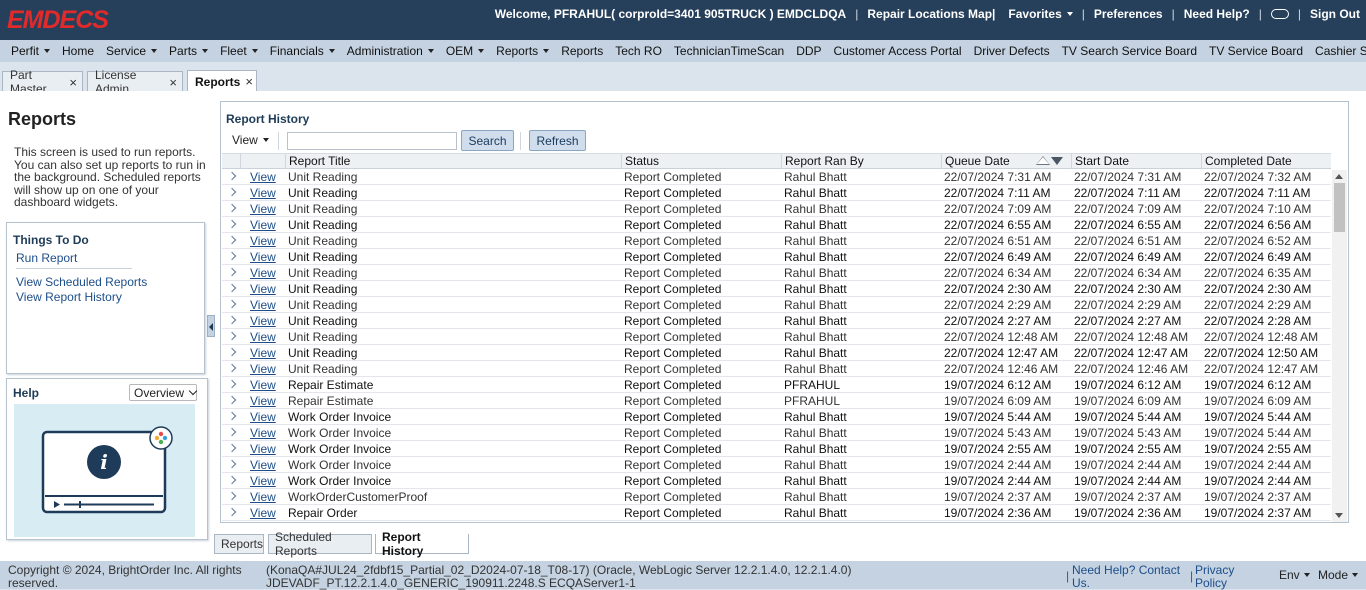  Describe the element at coordinates (1128, 14) in the screenshot. I see `preferences-link: Preferences` at that location.